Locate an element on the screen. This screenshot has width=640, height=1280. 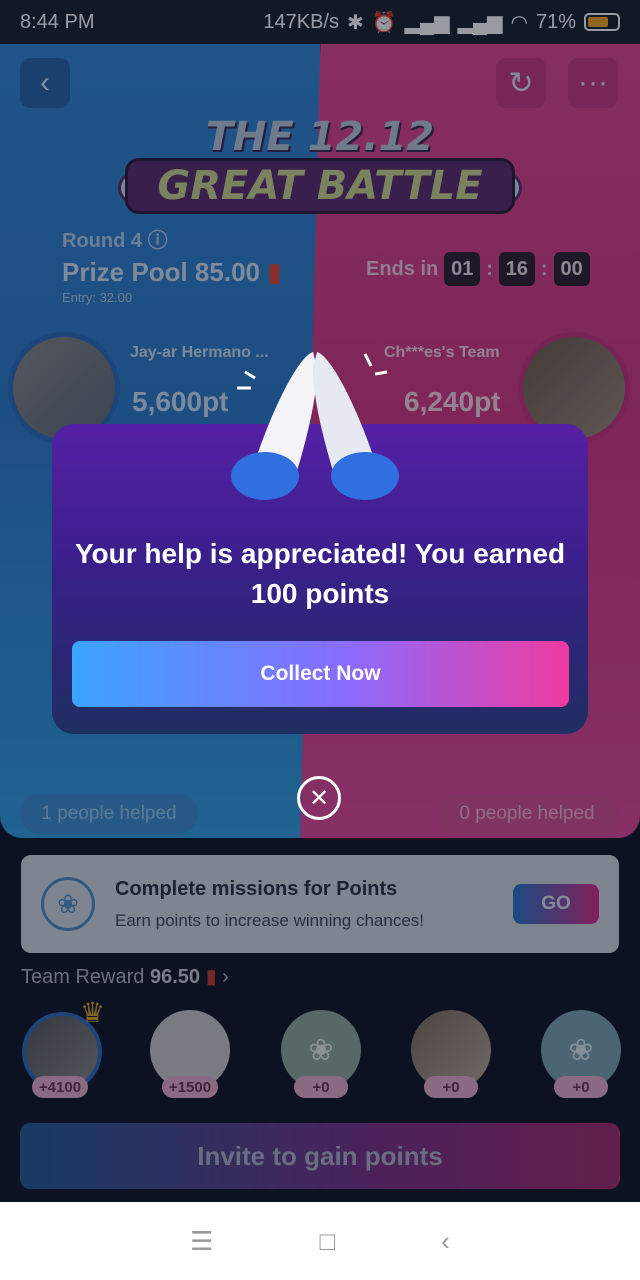
menu-icon: ☰ is located at coordinates (201, 1241).